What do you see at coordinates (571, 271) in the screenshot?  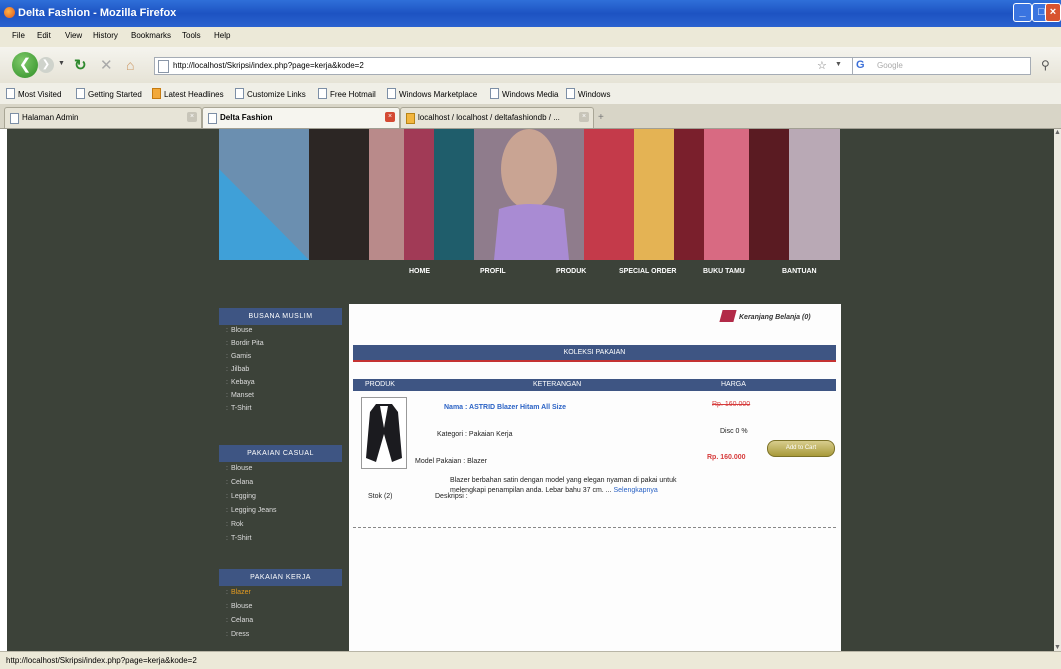 I see `nav-produk: PRODUK` at bounding box center [571, 271].